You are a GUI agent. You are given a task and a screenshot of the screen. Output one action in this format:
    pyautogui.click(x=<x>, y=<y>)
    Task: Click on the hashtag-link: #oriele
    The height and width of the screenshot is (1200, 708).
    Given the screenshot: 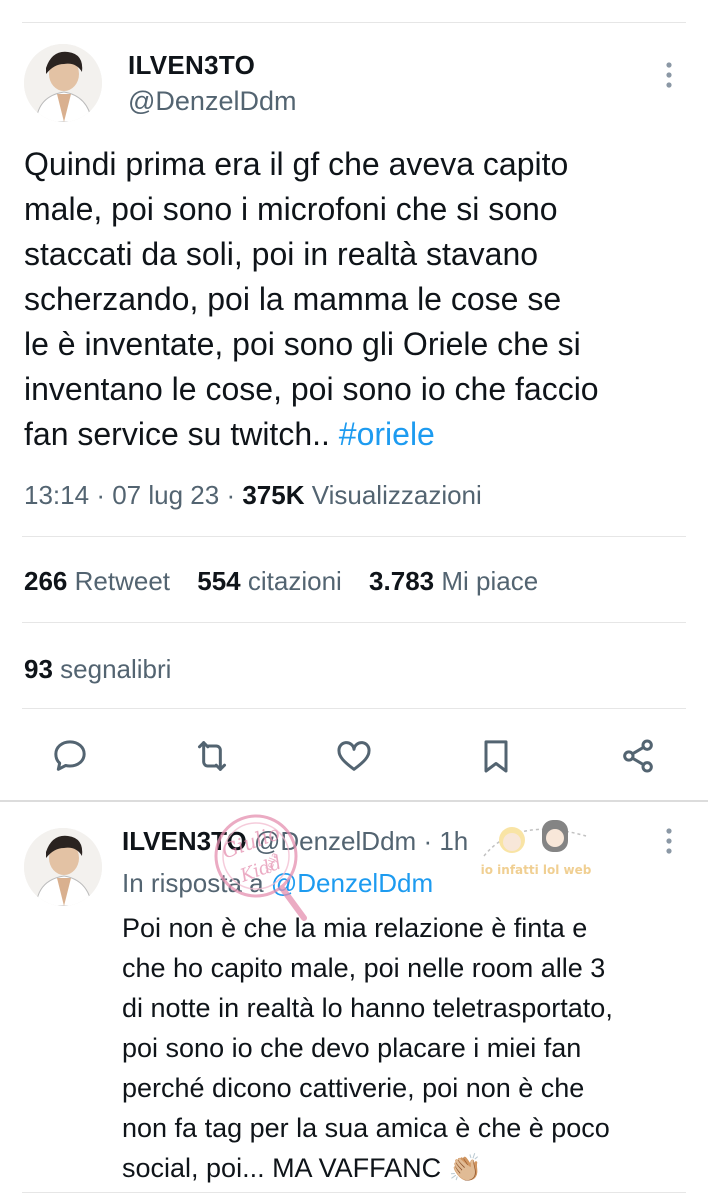 What is the action you would take?
    pyautogui.click(x=387, y=434)
    